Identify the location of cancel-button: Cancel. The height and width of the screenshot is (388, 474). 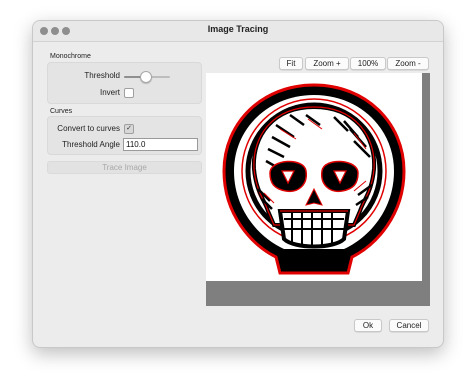
(409, 325).